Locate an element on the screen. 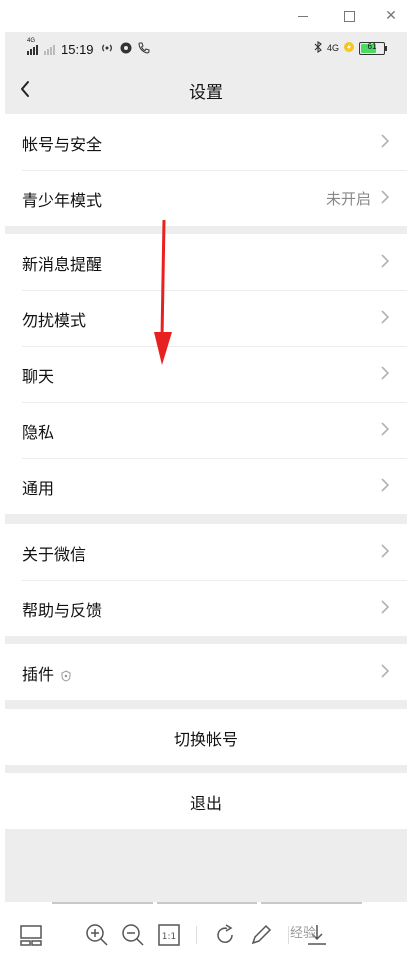  nav-bar: 设置 is located at coordinates (206, 89).